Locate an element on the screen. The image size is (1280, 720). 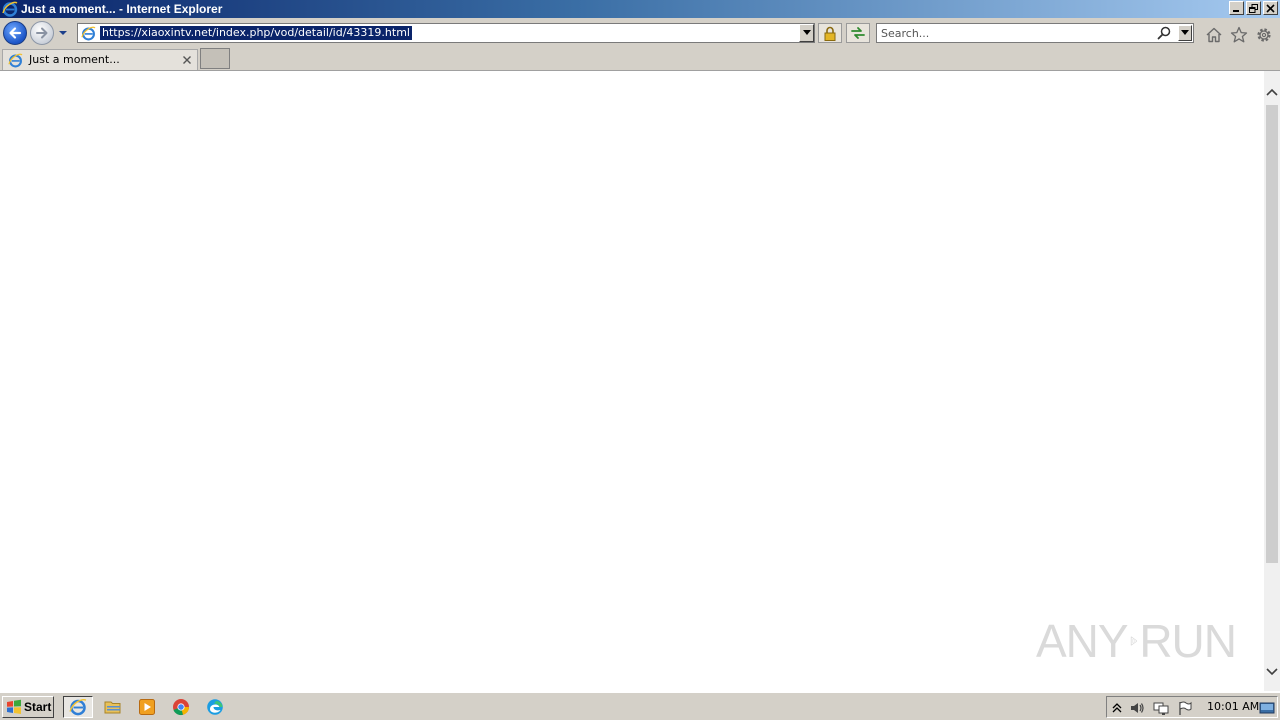
scroll-up-icon is located at coordinates (1272, 93).